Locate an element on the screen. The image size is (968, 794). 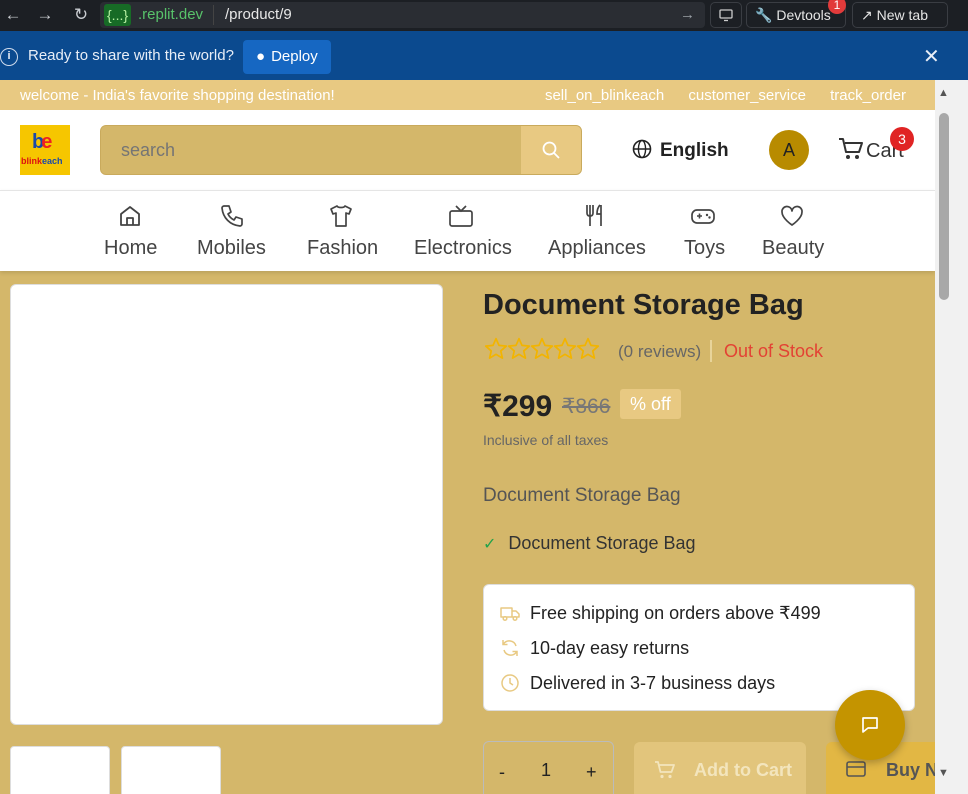
new-tab-label: New tab is located at coordinates (902, 15).